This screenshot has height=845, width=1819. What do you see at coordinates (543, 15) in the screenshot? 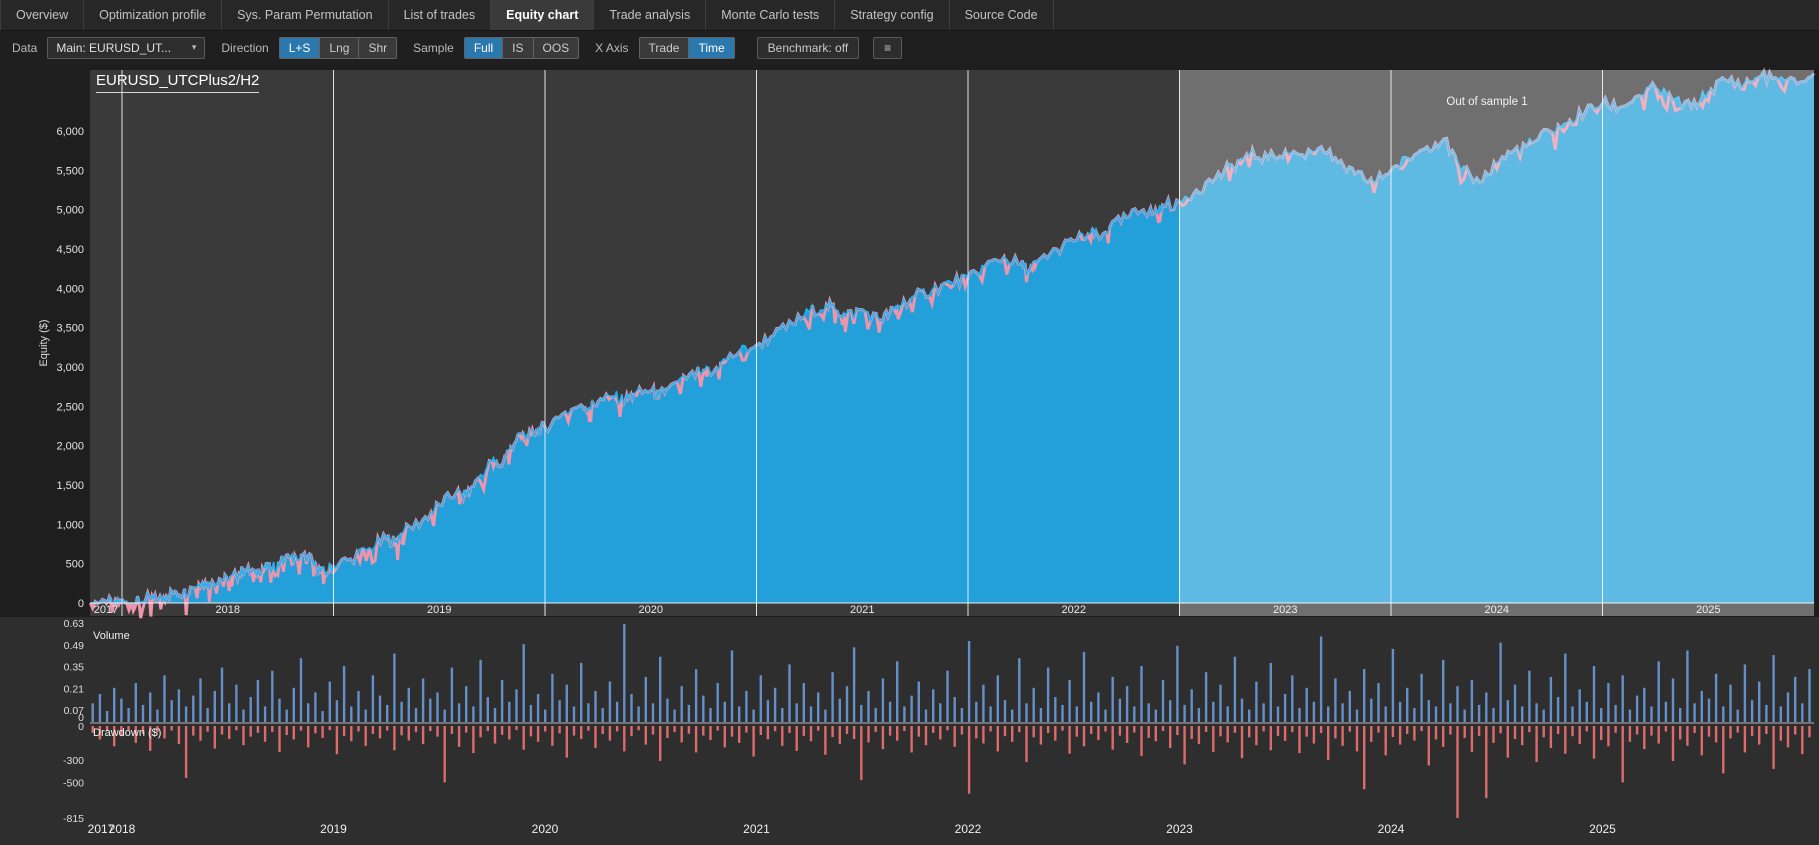
I see `tab-equity-chart: Equity chart` at bounding box center [543, 15].